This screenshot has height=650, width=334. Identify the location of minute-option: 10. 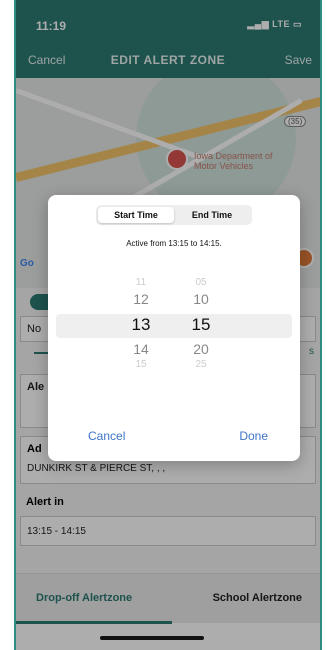
(201, 299).